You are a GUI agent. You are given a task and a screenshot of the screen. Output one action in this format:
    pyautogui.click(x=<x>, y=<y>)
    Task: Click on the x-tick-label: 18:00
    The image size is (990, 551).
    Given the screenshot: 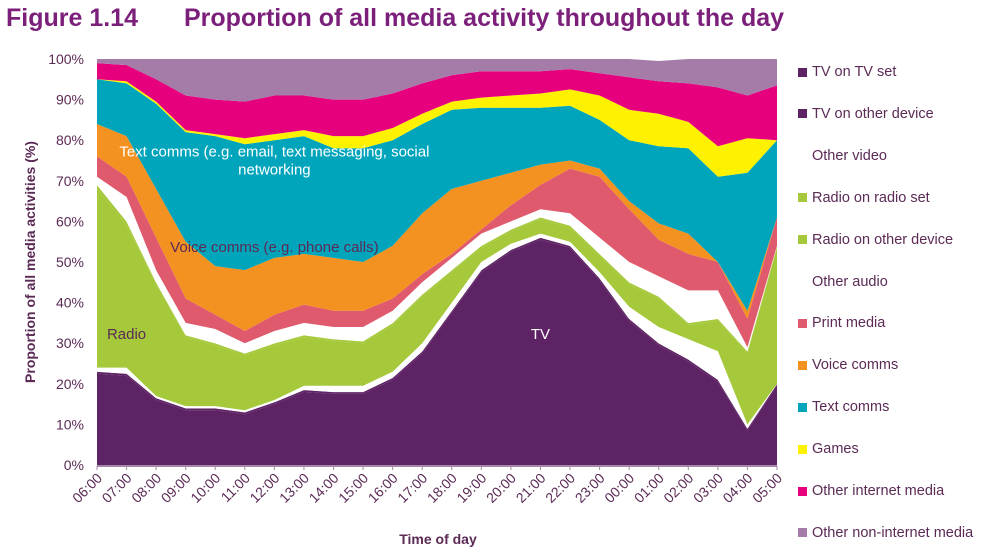 What is the action you would take?
    pyautogui.click(x=442, y=488)
    